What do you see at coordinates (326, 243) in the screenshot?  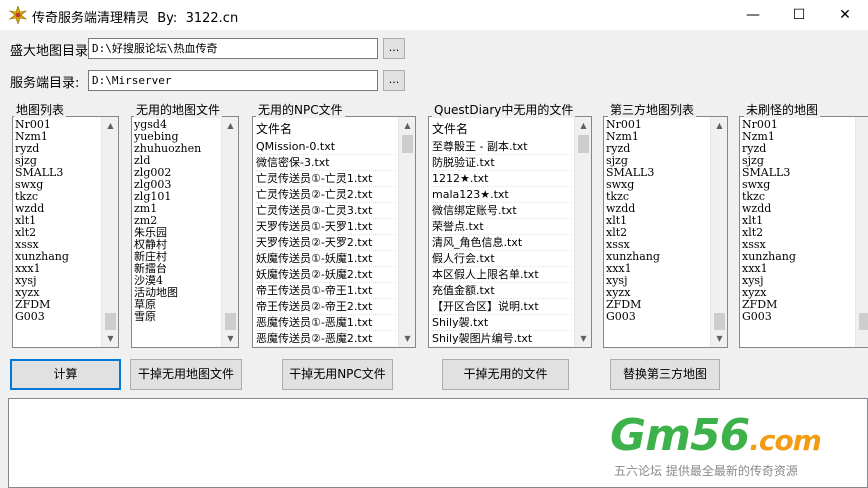 I see `file-row: 天罗传送员②-天罗2.txt` at bounding box center [326, 243].